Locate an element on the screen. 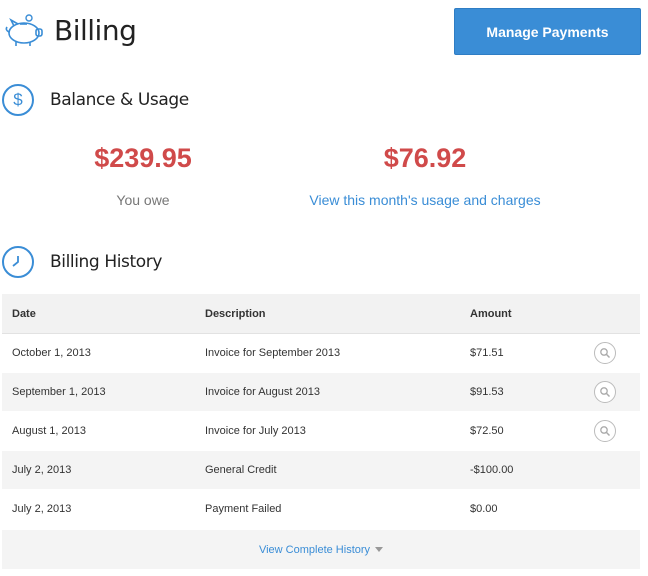 Image resolution: width=648 pixels, height=576 pixels. column-date: Date is located at coordinates (24, 313).